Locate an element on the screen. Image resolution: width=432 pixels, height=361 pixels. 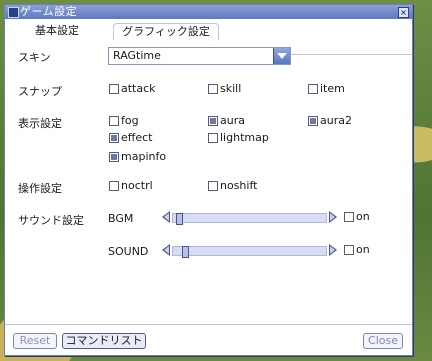
close-icon: × is located at coordinates (403, 12).